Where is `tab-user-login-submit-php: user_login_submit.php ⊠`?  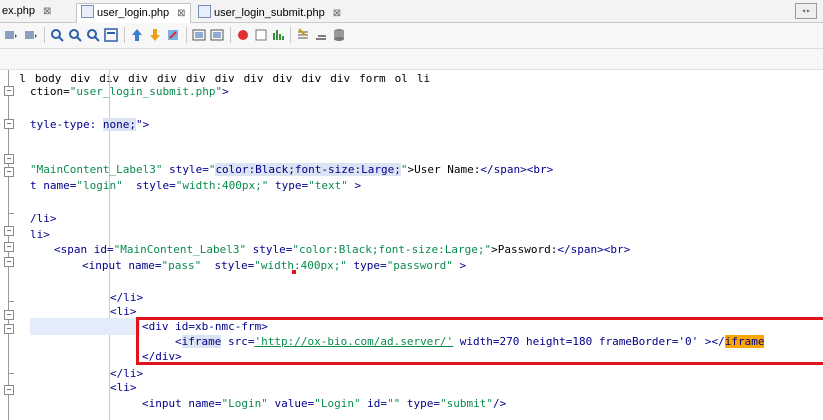 tab-user-login-submit-php: user_login_submit.php ⊠ is located at coordinates (269, 13).